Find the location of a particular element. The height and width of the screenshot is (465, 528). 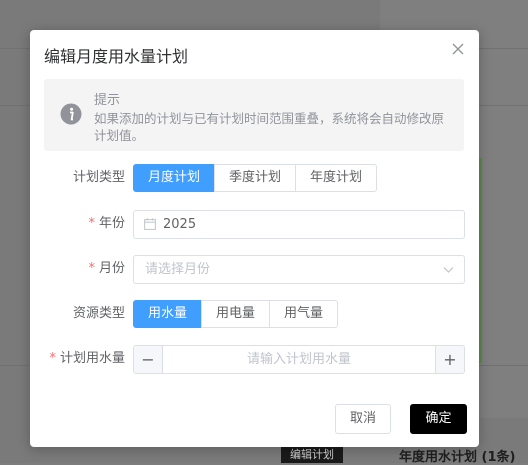

resource-type-label: 资源类型 is located at coordinates (98, 313).